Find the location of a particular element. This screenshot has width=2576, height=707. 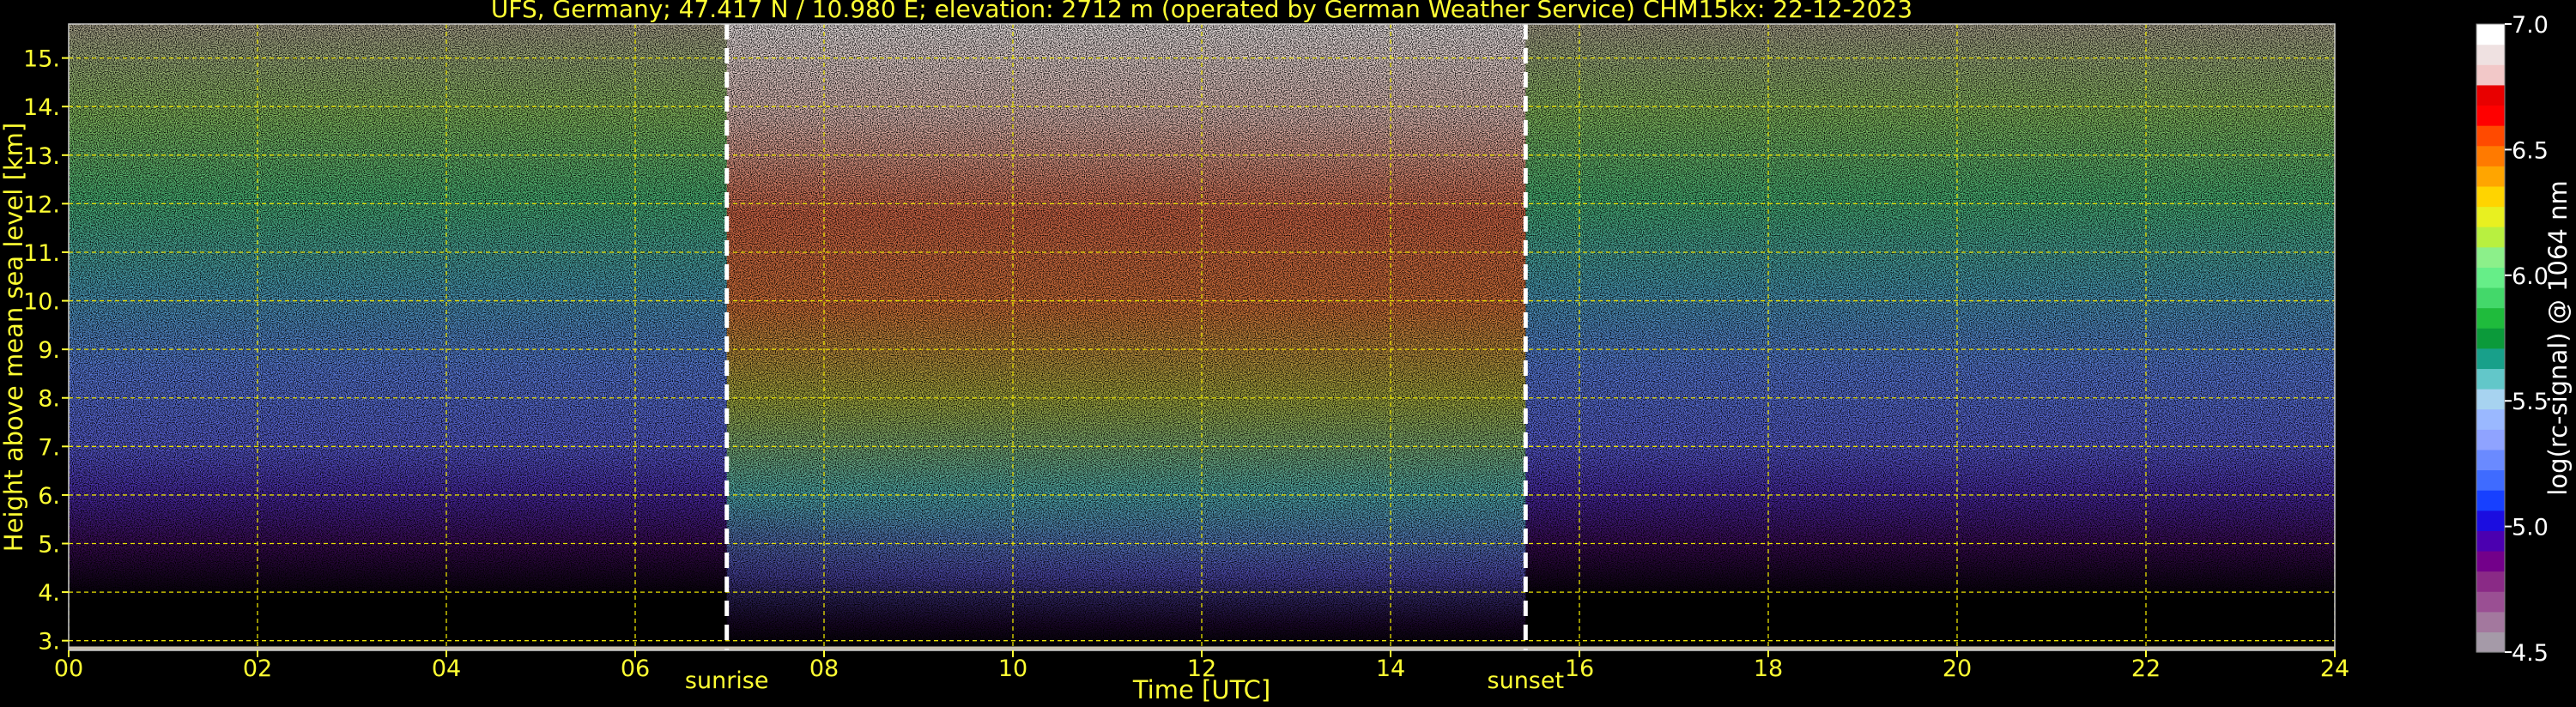

y-tick-label: 3. is located at coordinates (49, 642).